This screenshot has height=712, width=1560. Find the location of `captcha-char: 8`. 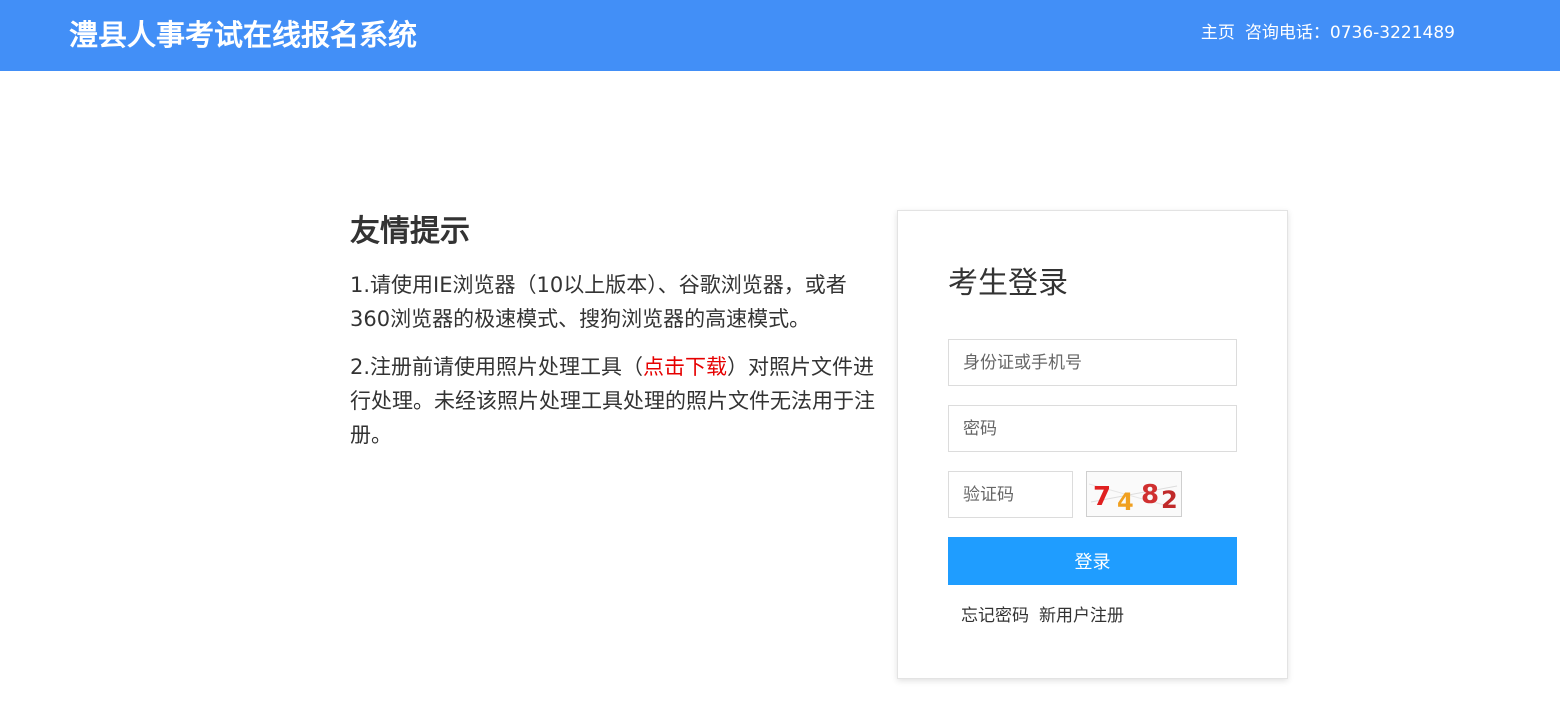

captcha-char: 8 is located at coordinates (1150, 495).